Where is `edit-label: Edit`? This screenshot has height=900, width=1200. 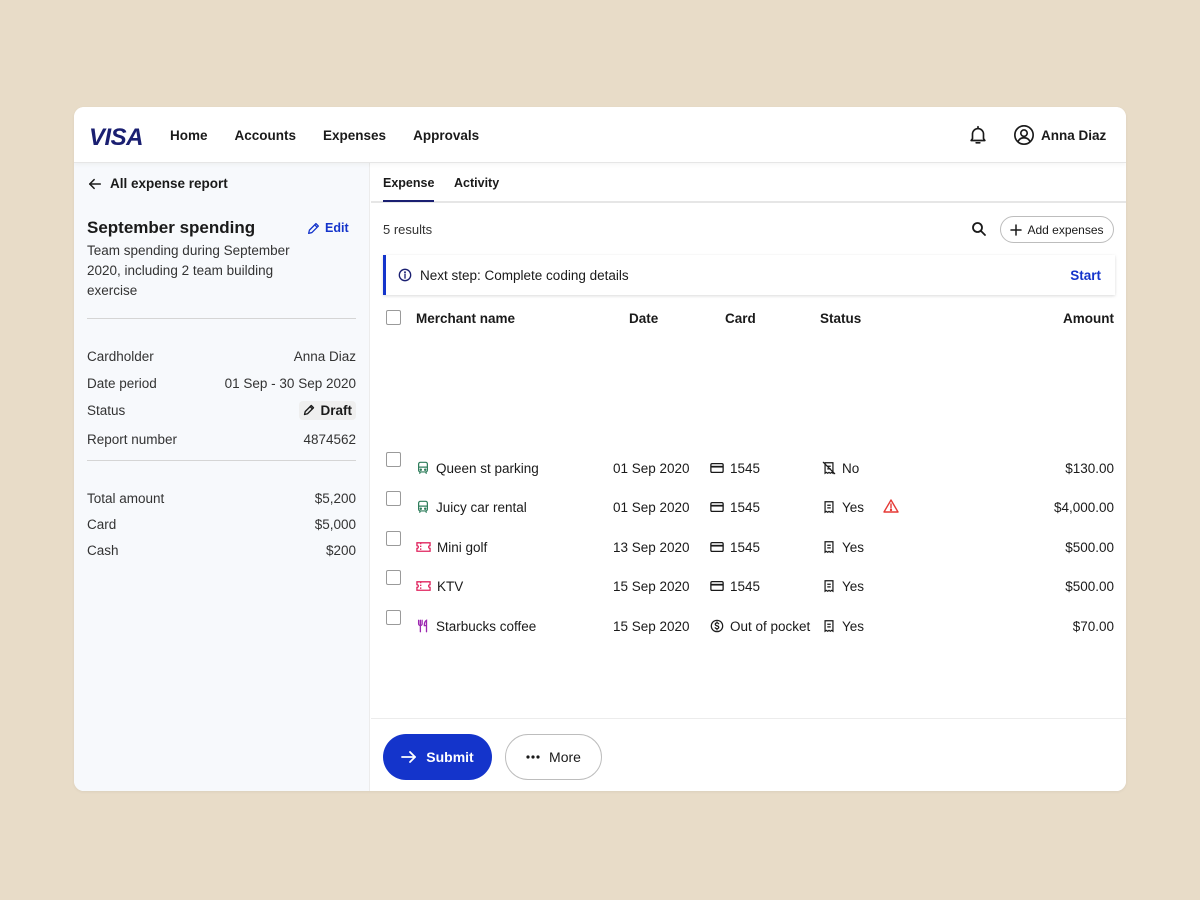 edit-label: Edit is located at coordinates (337, 228).